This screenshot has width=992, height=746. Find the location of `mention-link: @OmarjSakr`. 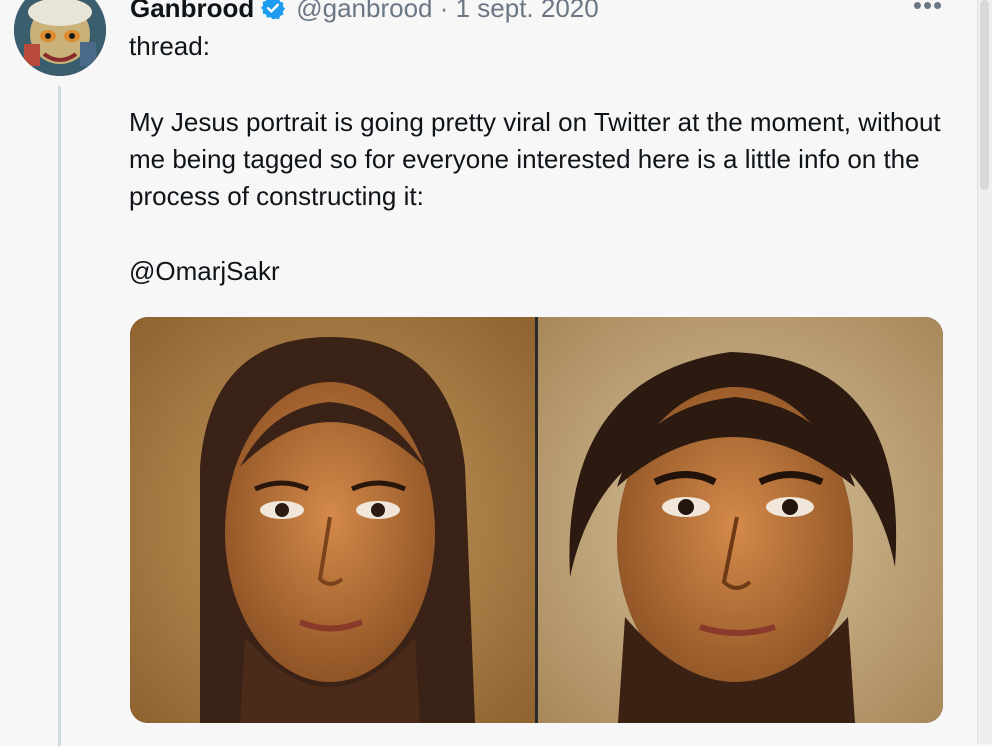

mention-link: @OmarjSakr is located at coordinates (544, 271).